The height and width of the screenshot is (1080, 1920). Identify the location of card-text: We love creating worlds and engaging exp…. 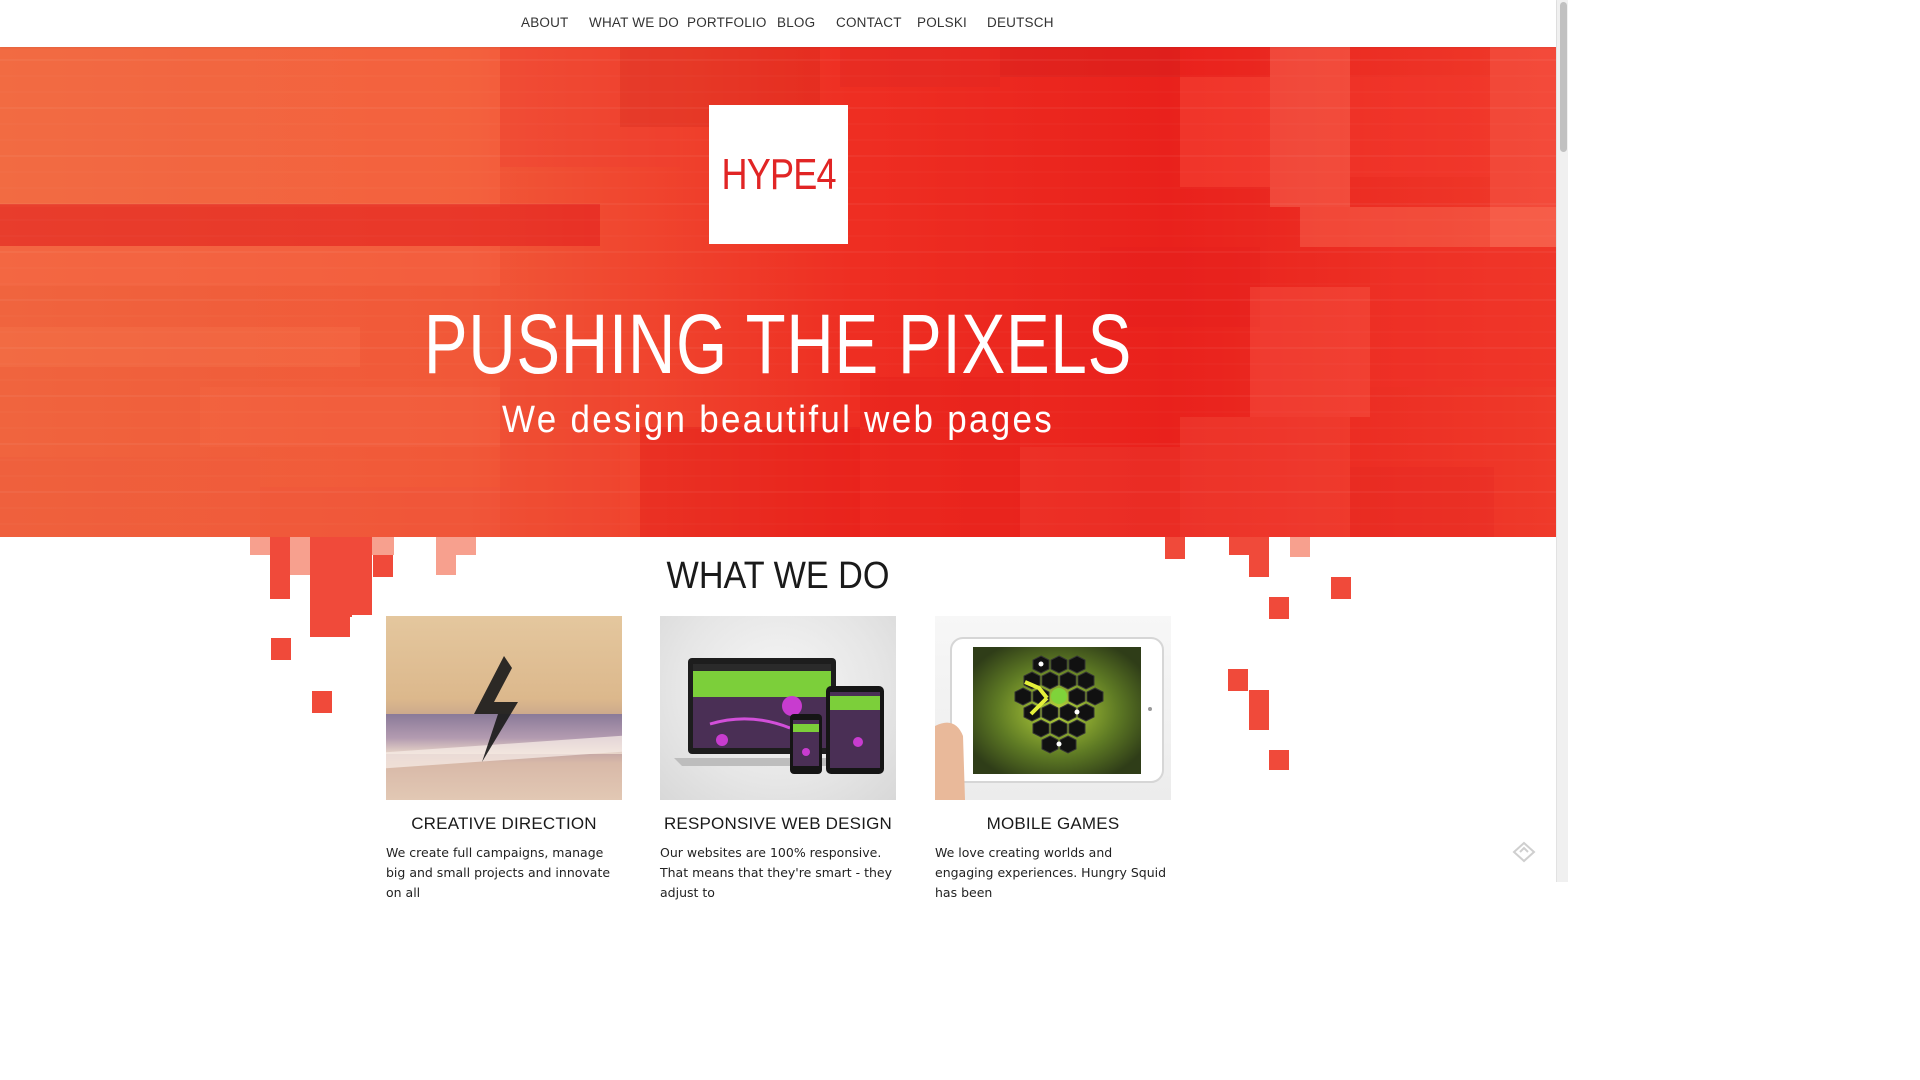
(1051, 872).